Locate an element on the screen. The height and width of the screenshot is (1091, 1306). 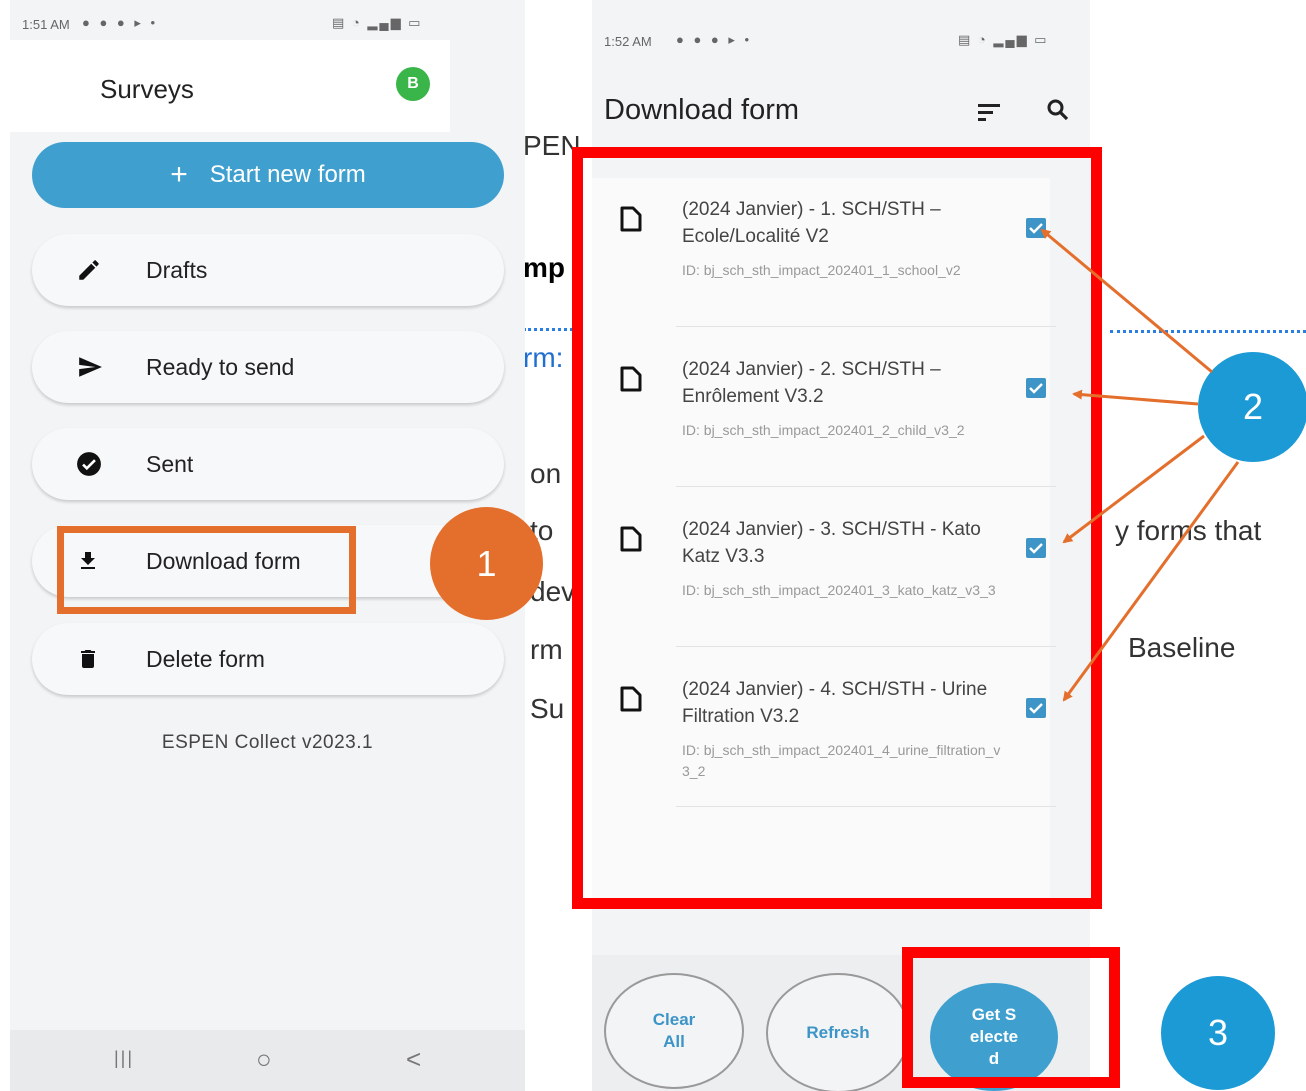
ready-to-send-label: Ready to send is located at coordinates (220, 366).